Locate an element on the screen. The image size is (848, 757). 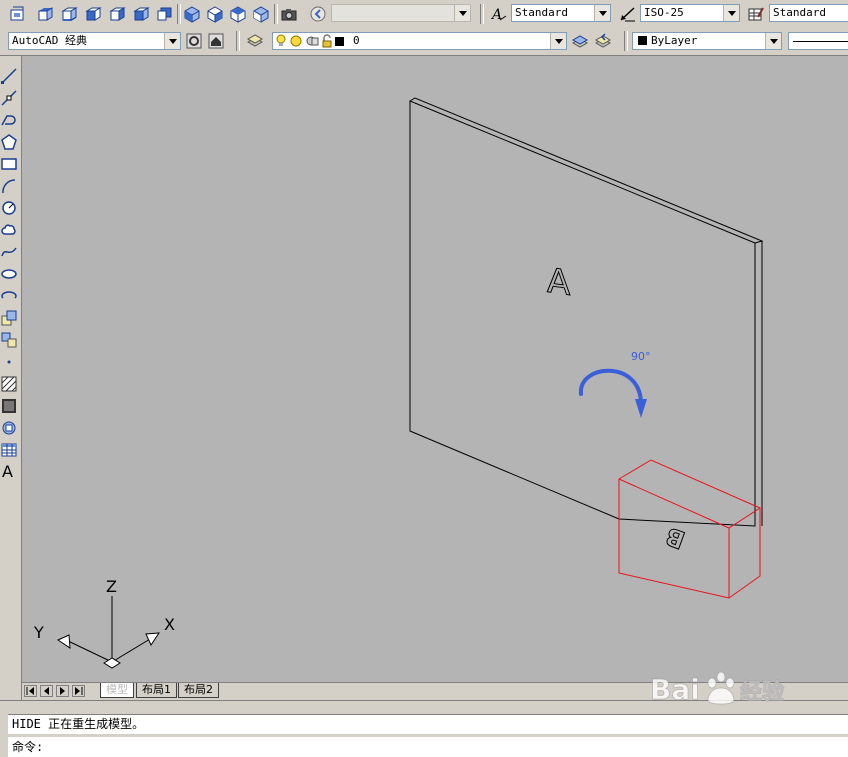
command-prompt-label: 命令: is located at coordinates (28, 747).